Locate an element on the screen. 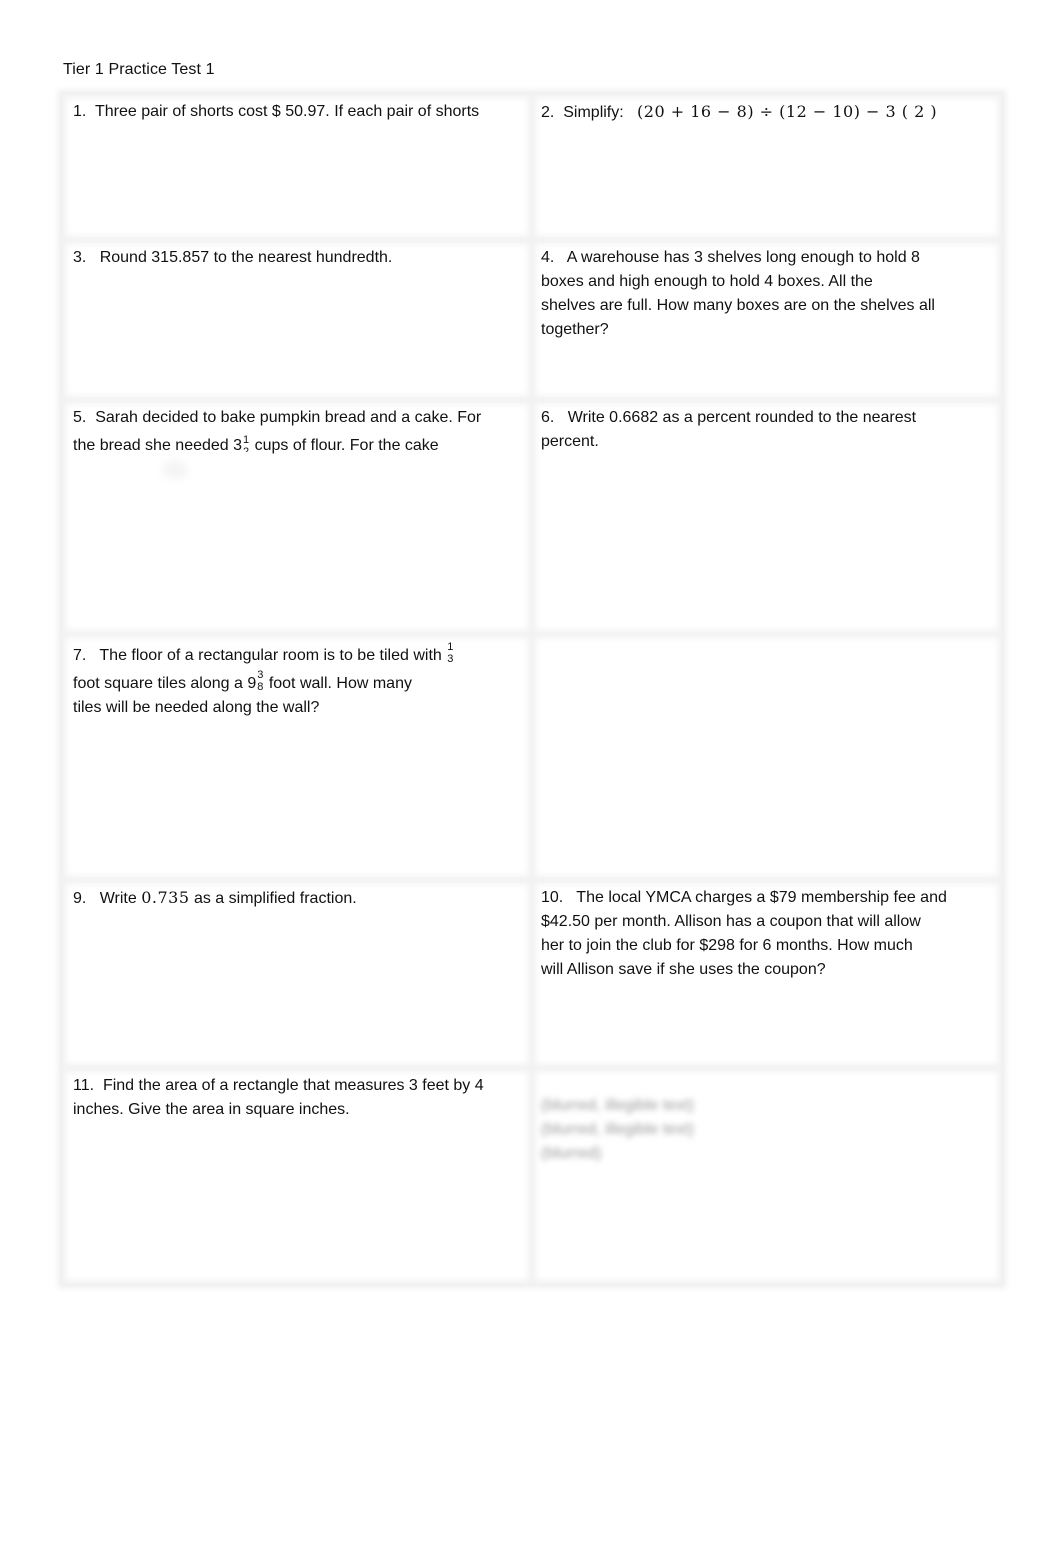  question-6-text-line: percent. is located at coordinates (570, 441).